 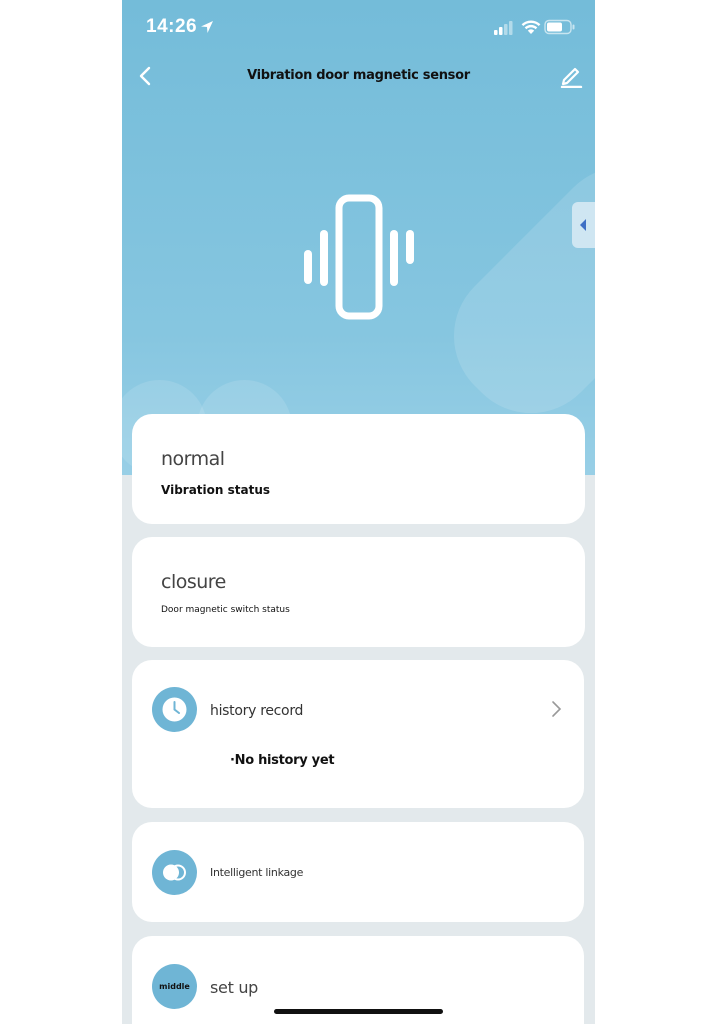 What do you see at coordinates (509, 290) in the screenshot?
I see `decorative-stripe` at bounding box center [509, 290].